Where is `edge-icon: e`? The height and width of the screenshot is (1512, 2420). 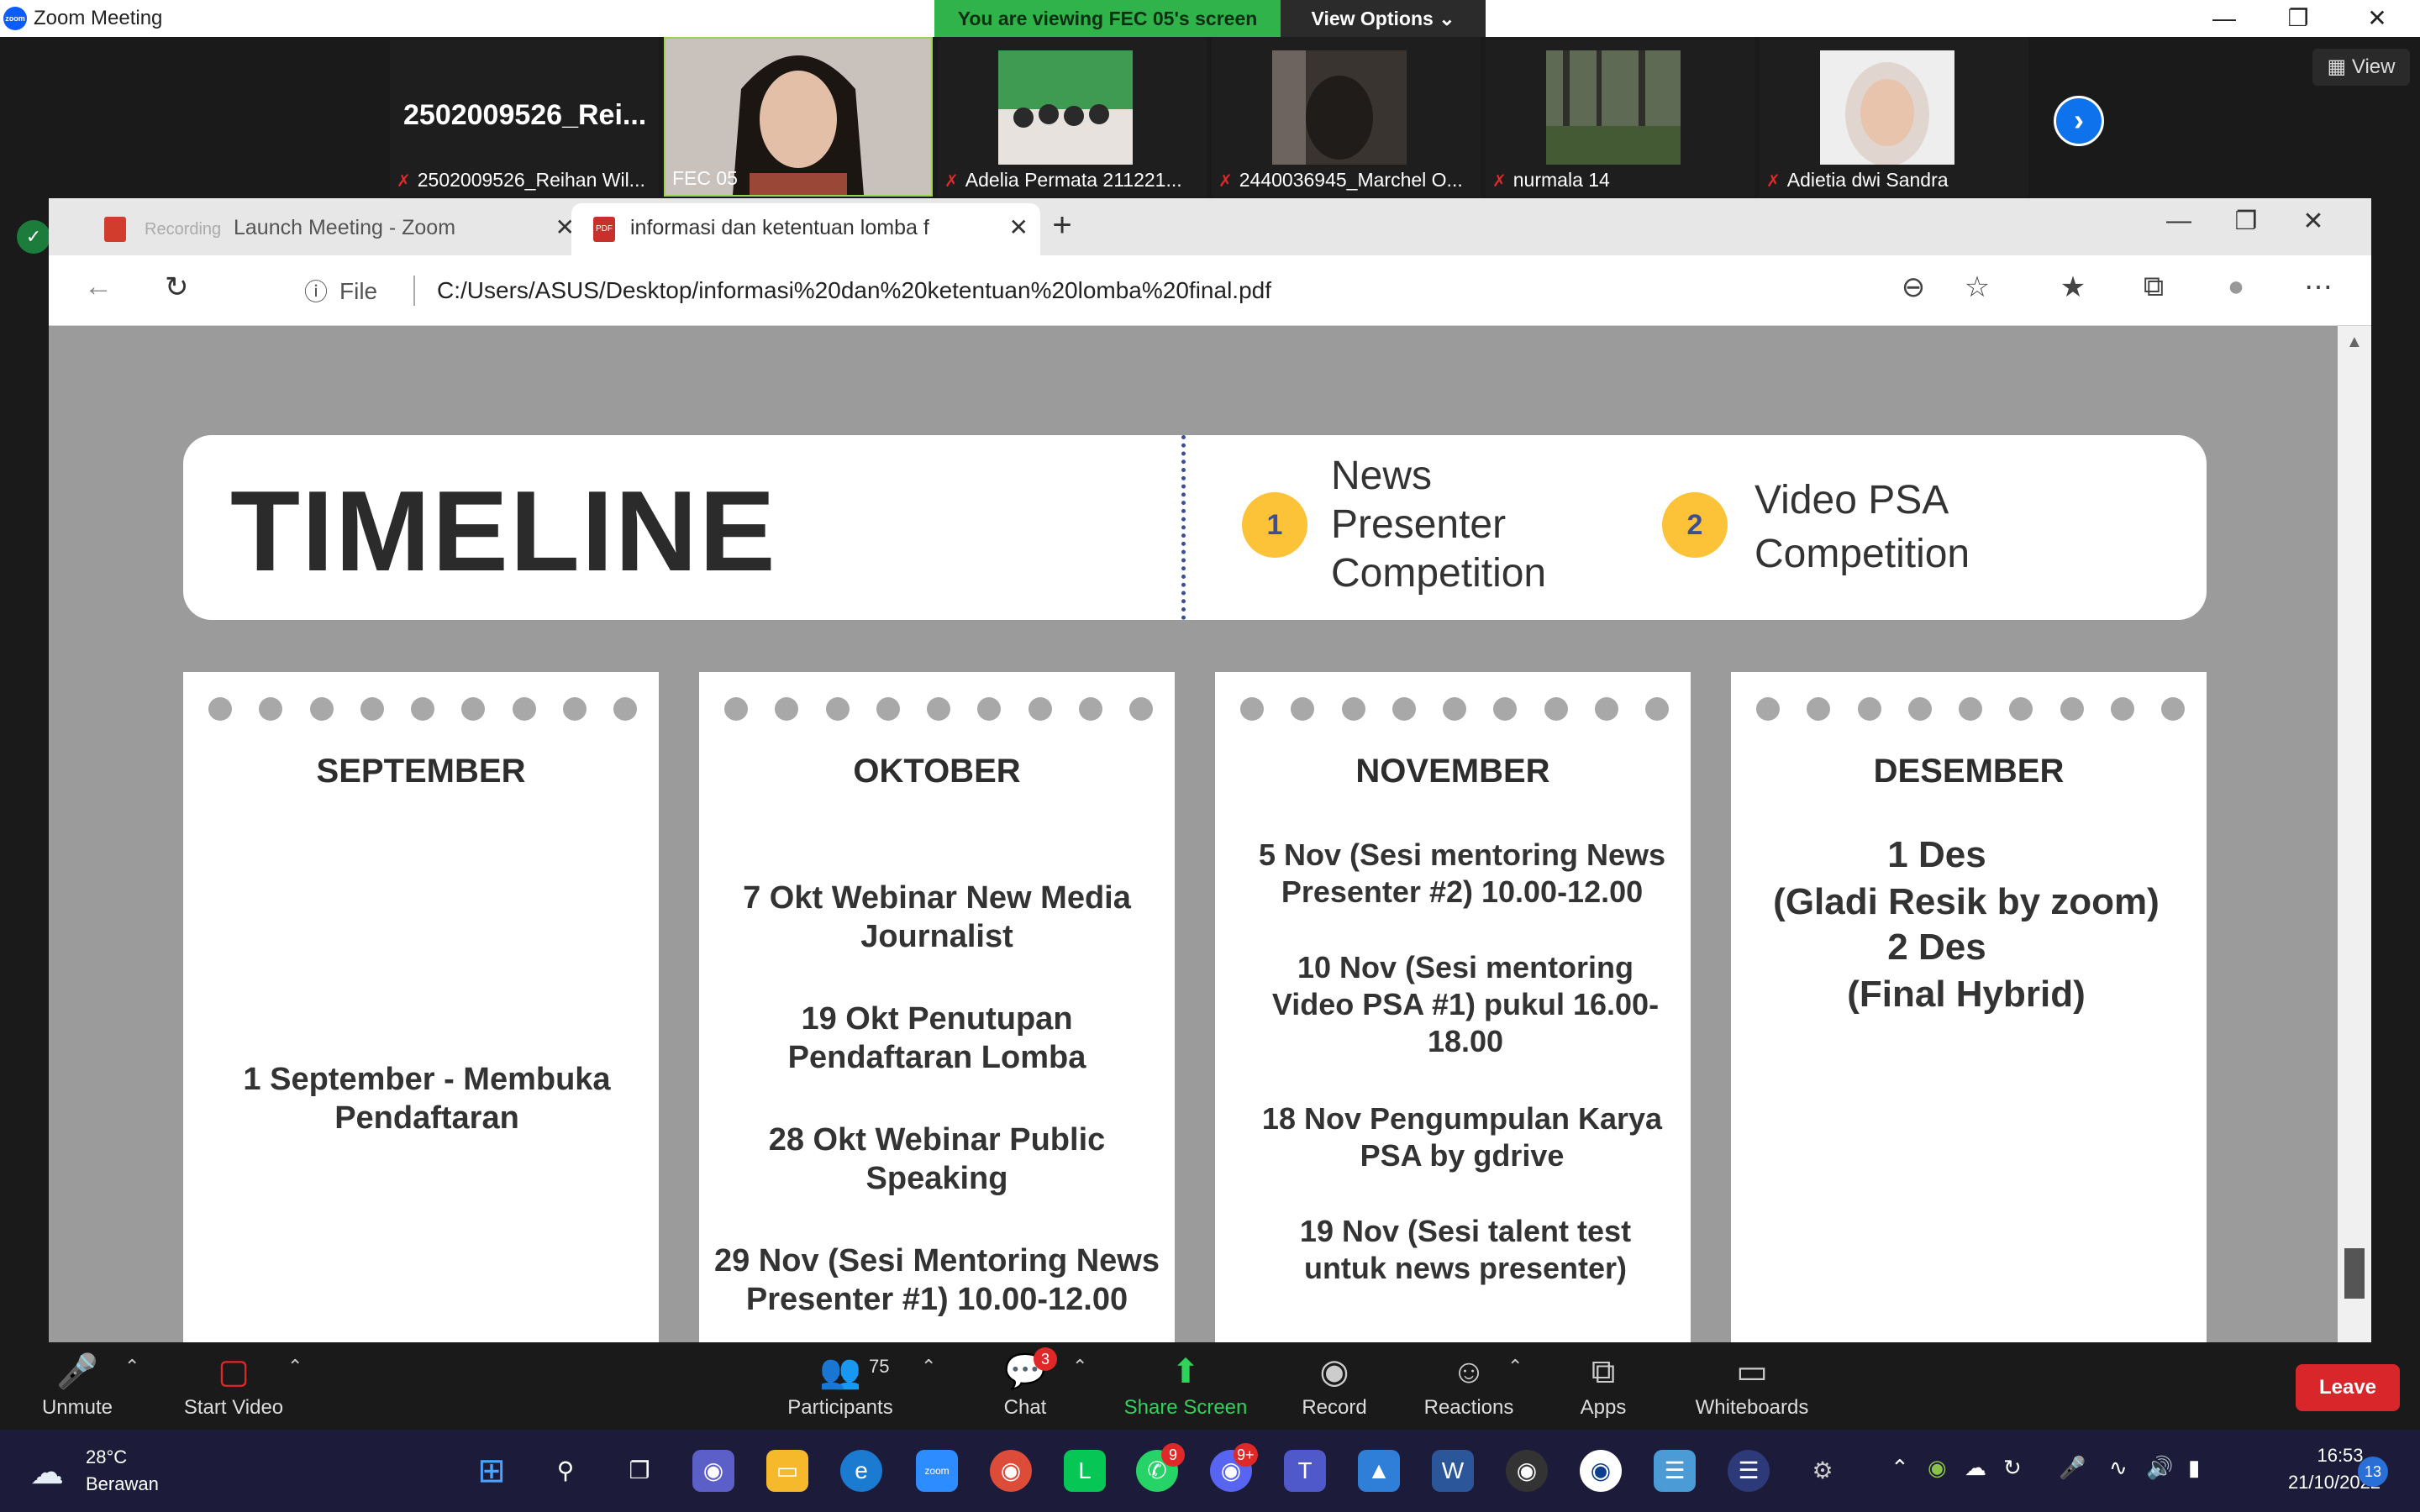
edge-icon: e is located at coordinates (861, 1471).